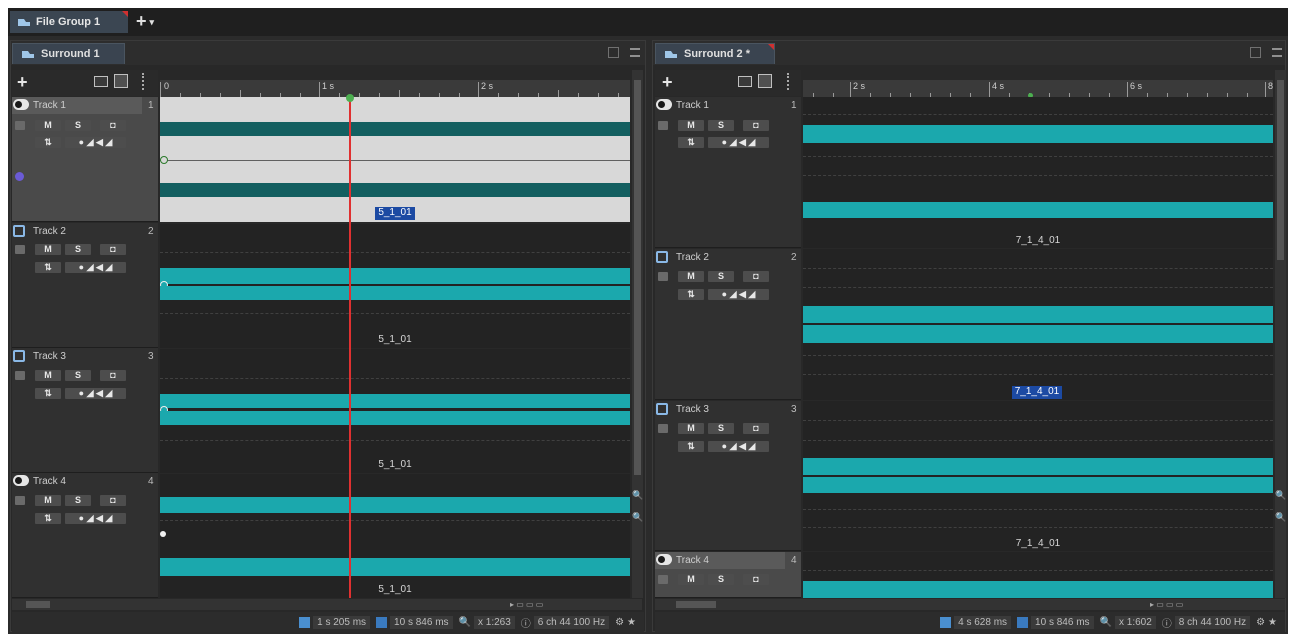 This screenshot has height=637, width=1293. Describe the element at coordinates (1128, 622) in the screenshot. I see `zoom-level: 🔍 x 1:602` at that location.